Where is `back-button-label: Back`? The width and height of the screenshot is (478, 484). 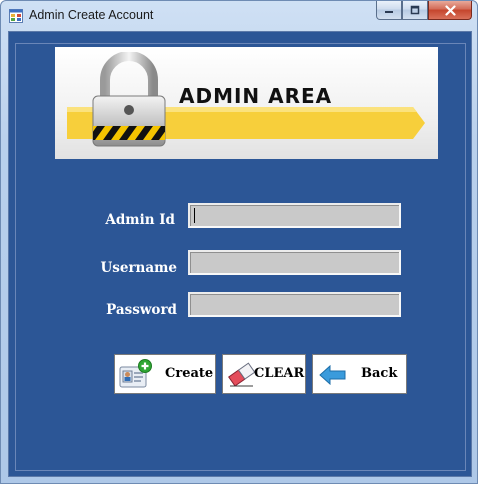 back-button-label: Back is located at coordinates (379, 373).